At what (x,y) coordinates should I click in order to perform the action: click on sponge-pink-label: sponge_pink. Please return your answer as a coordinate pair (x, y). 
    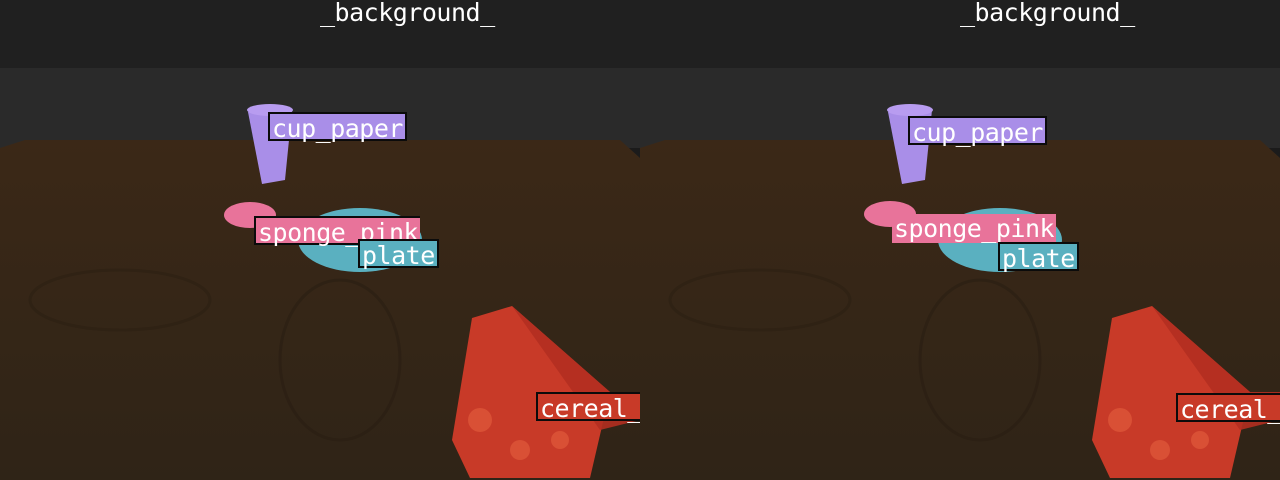
    Looking at the image, I should click on (974, 228).